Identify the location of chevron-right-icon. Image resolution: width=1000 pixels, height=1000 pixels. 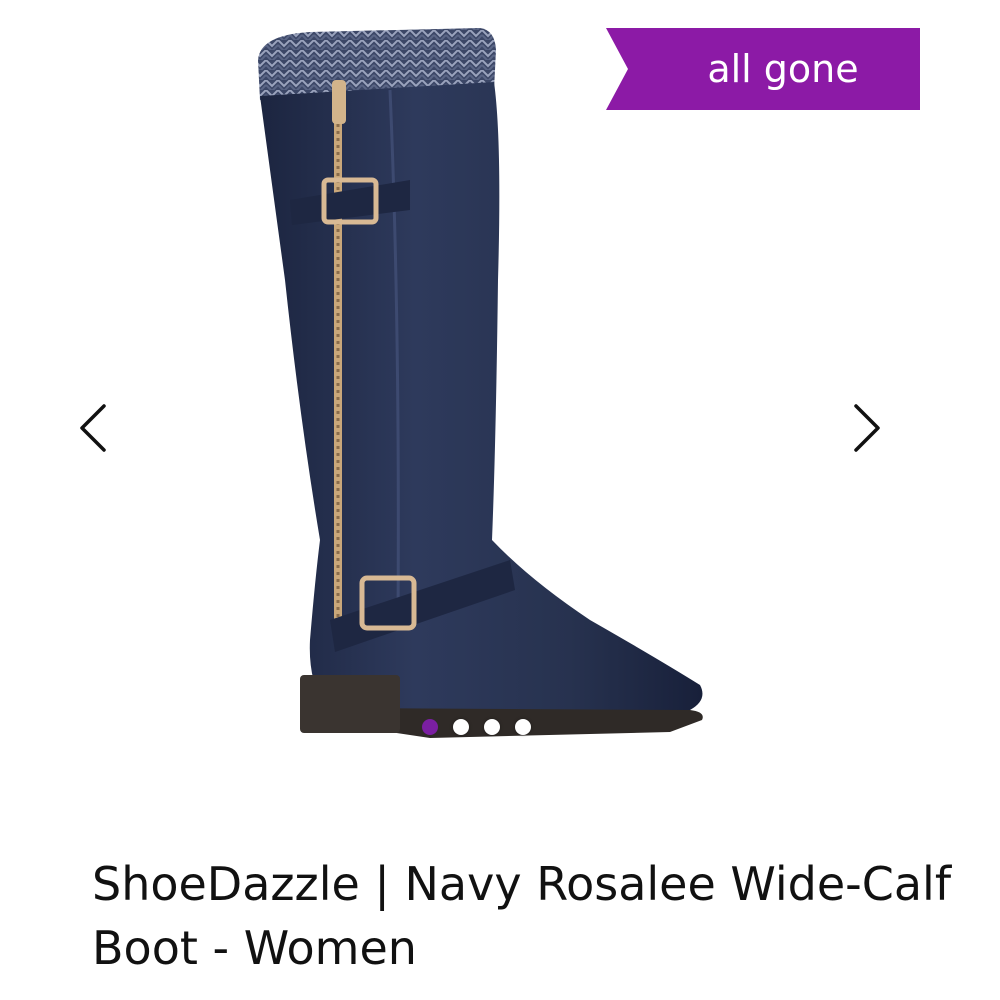
(867, 428).